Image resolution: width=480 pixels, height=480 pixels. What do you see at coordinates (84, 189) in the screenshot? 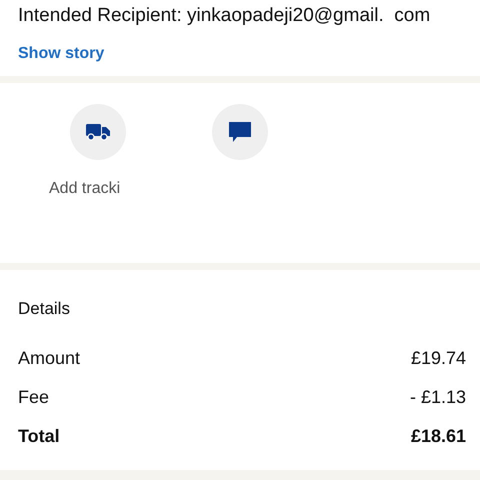
I see `action-label: Add tracki` at bounding box center [84, 189].